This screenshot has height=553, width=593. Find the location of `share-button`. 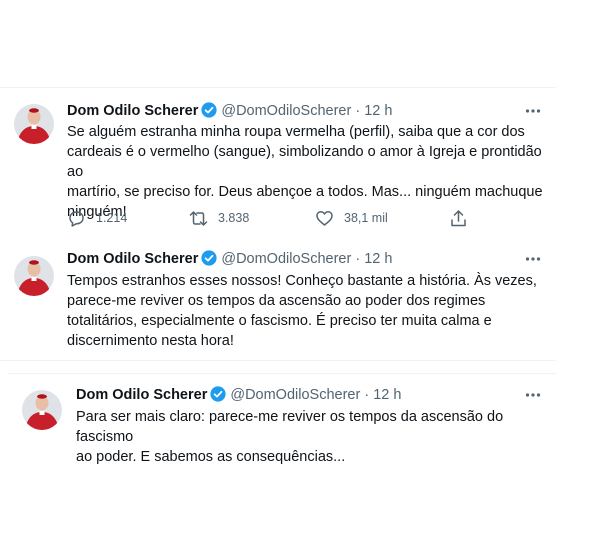

share-button is located at coordinates (463, 218).